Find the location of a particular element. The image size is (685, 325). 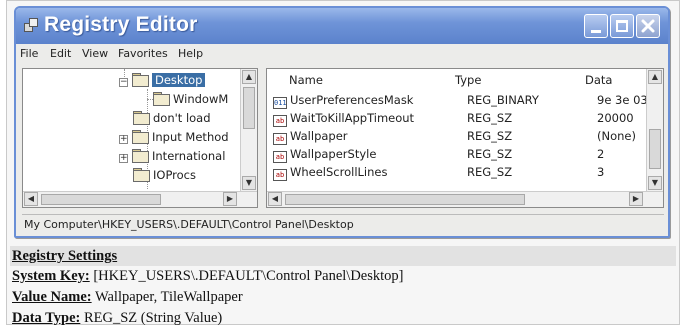

tree-item-ioprocs: IOProcs is located at coordinates (164, 175).